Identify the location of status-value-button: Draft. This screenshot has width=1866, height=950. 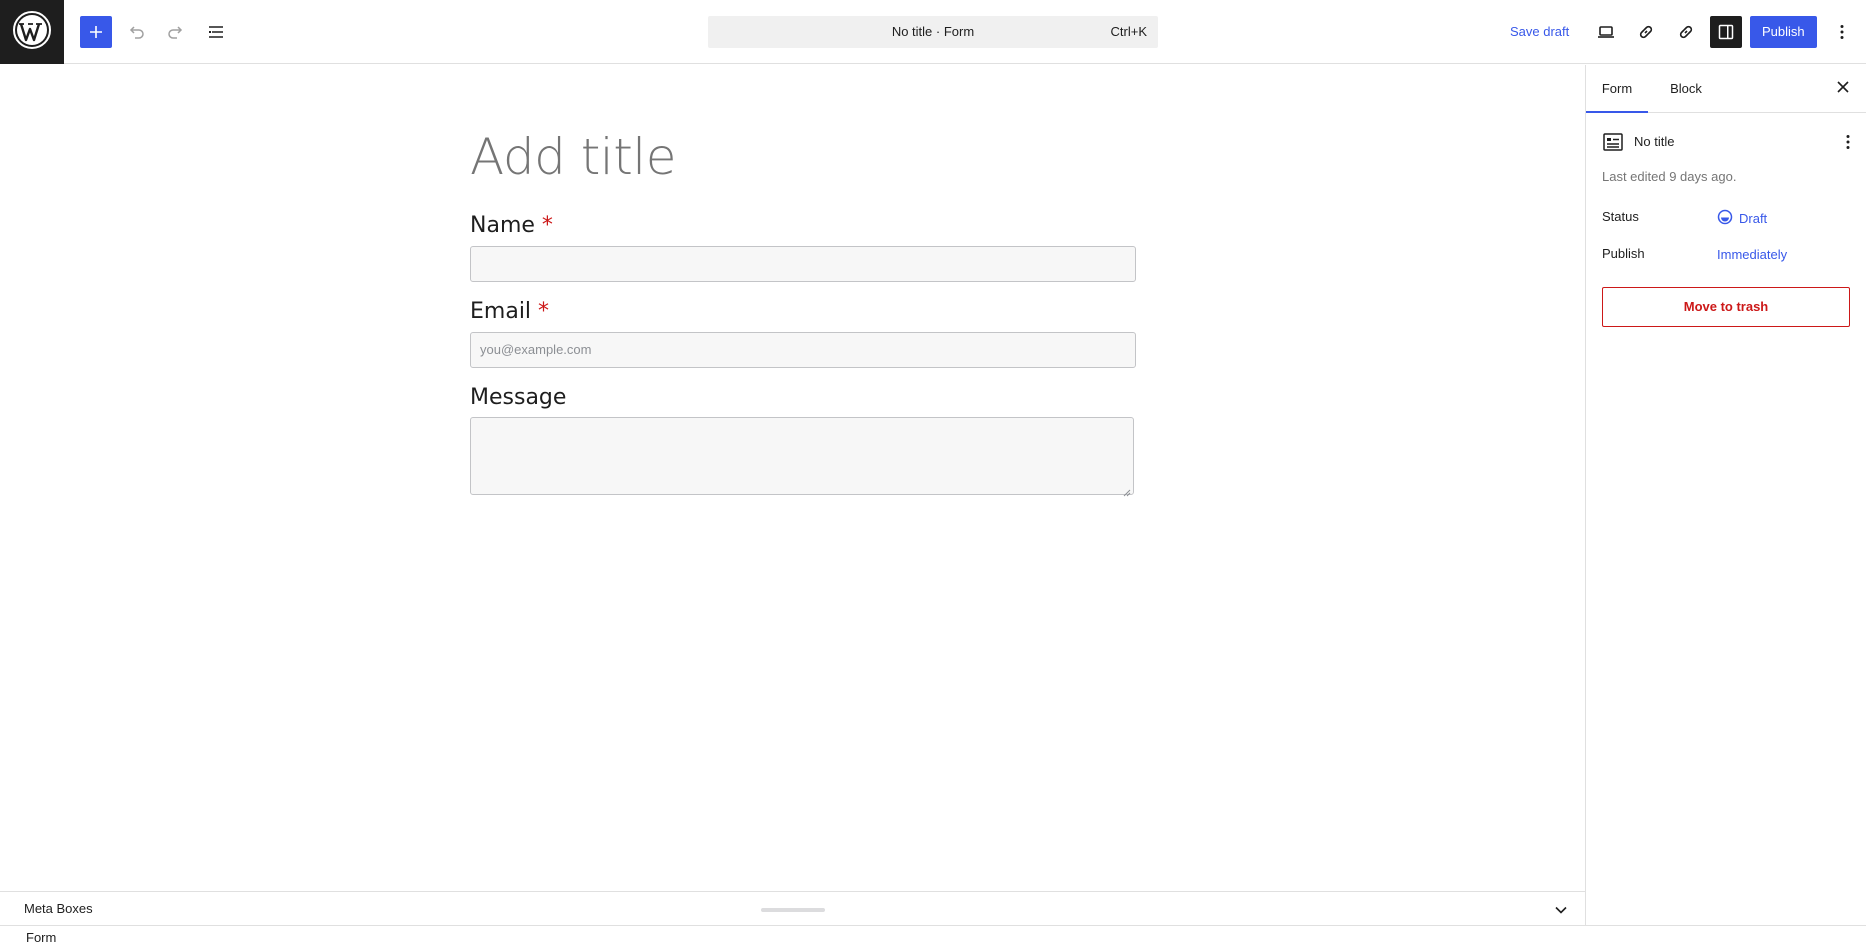
(1742, 218).